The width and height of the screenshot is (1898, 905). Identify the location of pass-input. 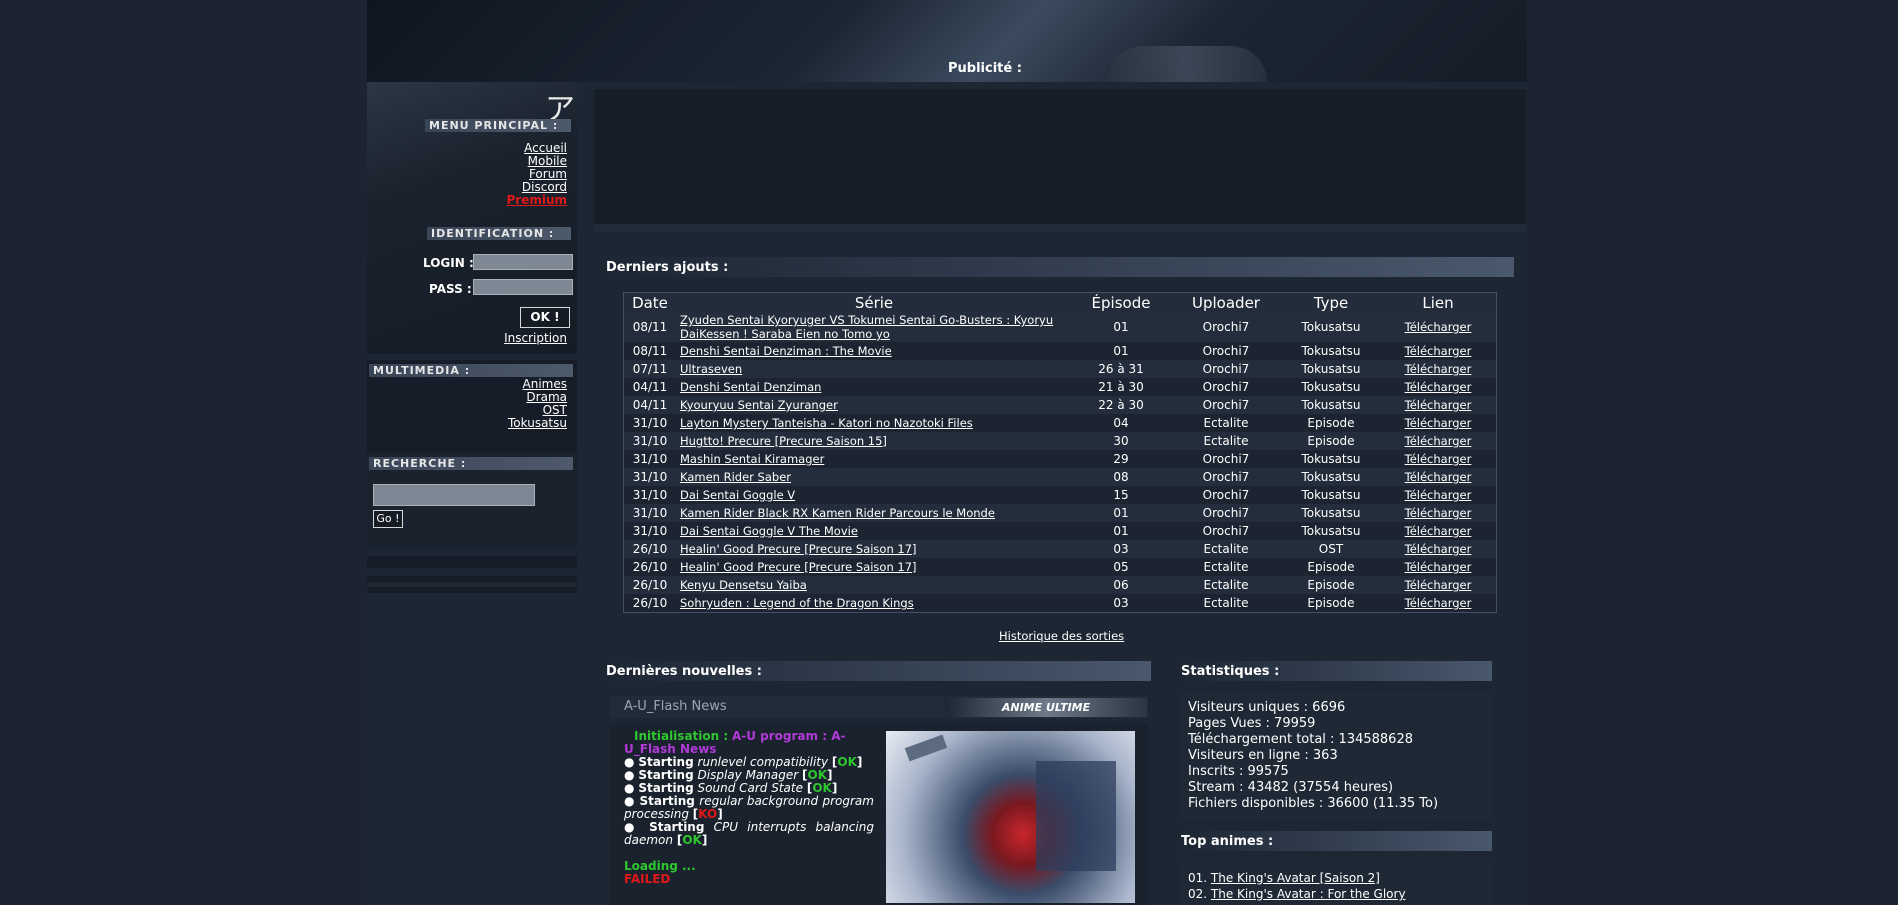
(523, 287).